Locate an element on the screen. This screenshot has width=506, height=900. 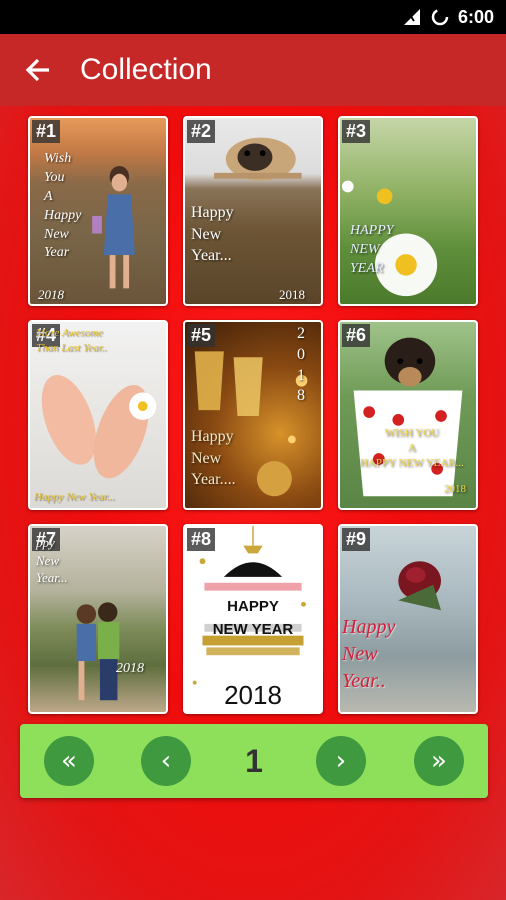
card-1: #1 Wish You A Happy New Year 2018 is located at coordinates (98, 211).